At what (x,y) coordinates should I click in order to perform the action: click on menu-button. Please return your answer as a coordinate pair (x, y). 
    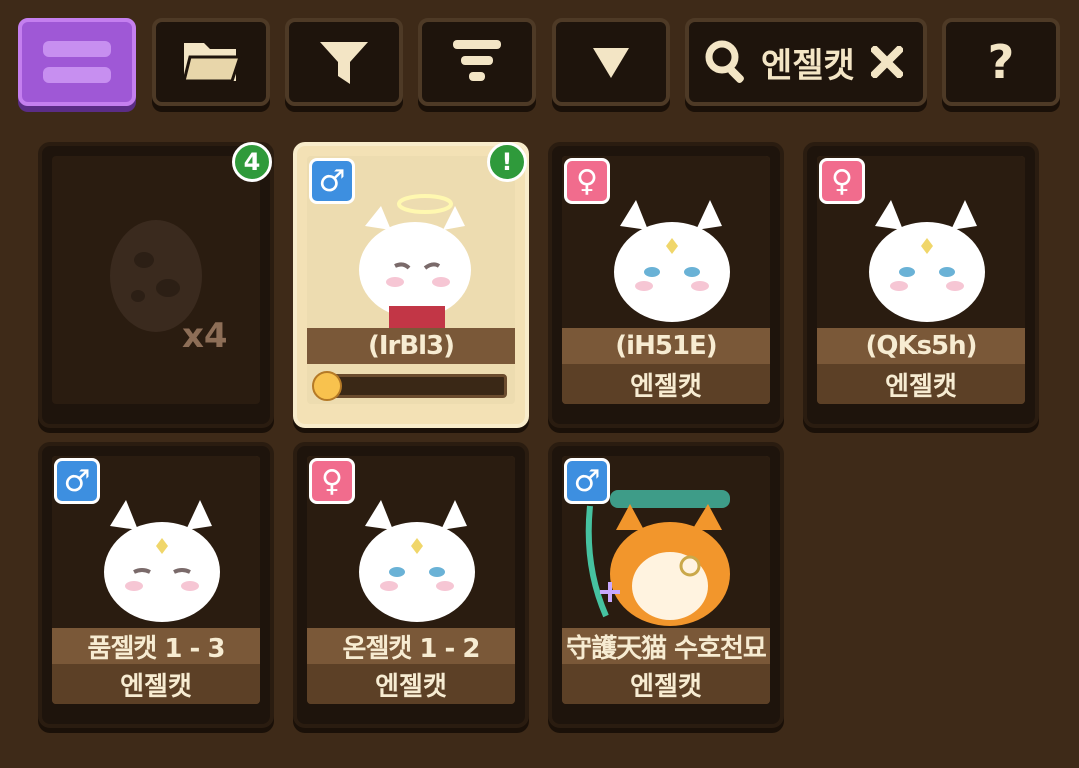
    Looking at the image, I should click on (77, 62).